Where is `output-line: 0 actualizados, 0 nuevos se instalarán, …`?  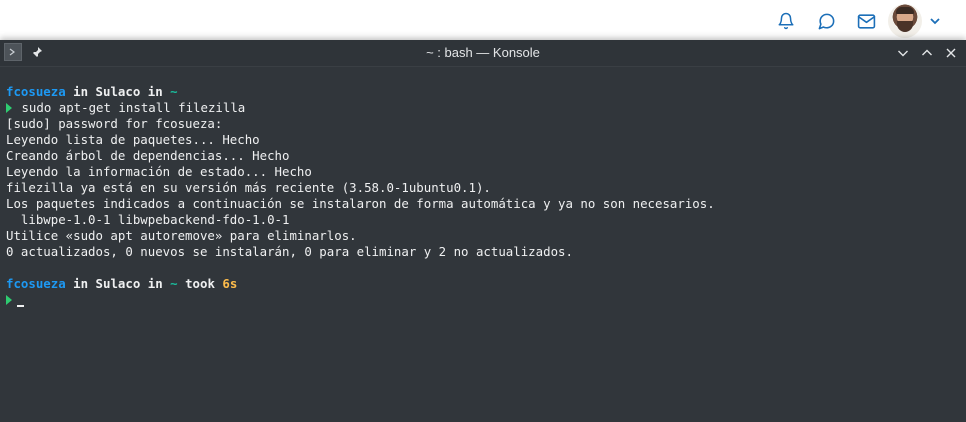
output-line: 0 actualizados, 0 nuevos se instalarán, … is located at coordinates (289, 251).